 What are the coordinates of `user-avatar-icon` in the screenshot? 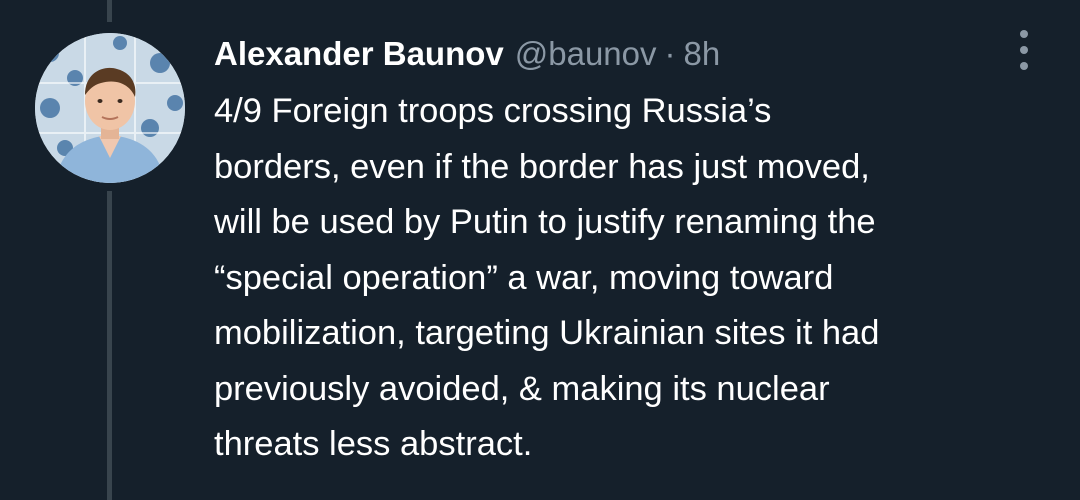 It's located at (110, 108).